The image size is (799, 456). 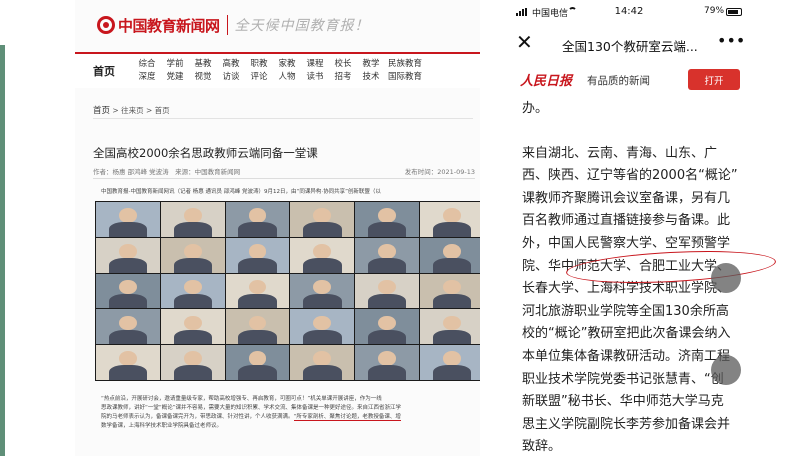 What do you see at coordinates (286, 64) in the screenshot?
I see `nav-item: 家教` at bounding box center [286, 64].